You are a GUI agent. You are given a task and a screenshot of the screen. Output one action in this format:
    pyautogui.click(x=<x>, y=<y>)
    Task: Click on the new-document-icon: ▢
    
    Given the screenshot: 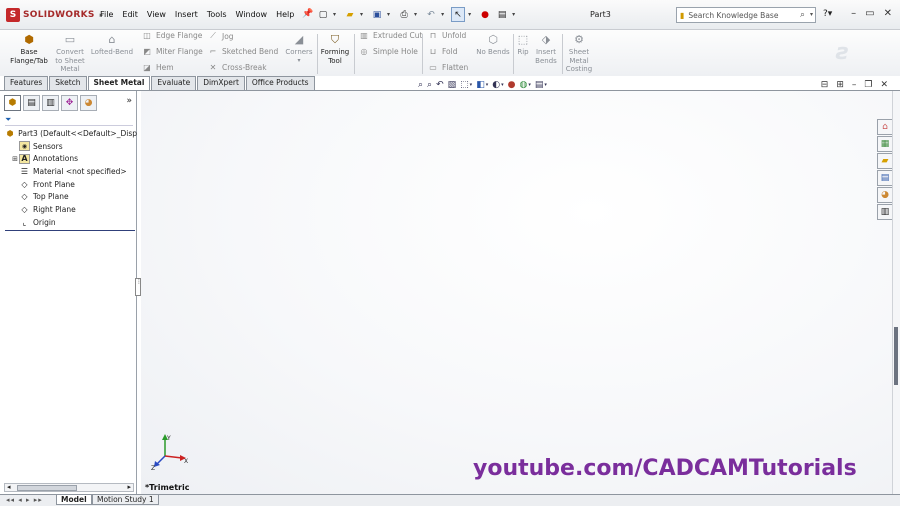 What is the action you would take?
    pyautogui.click(x=323, y=14)
    